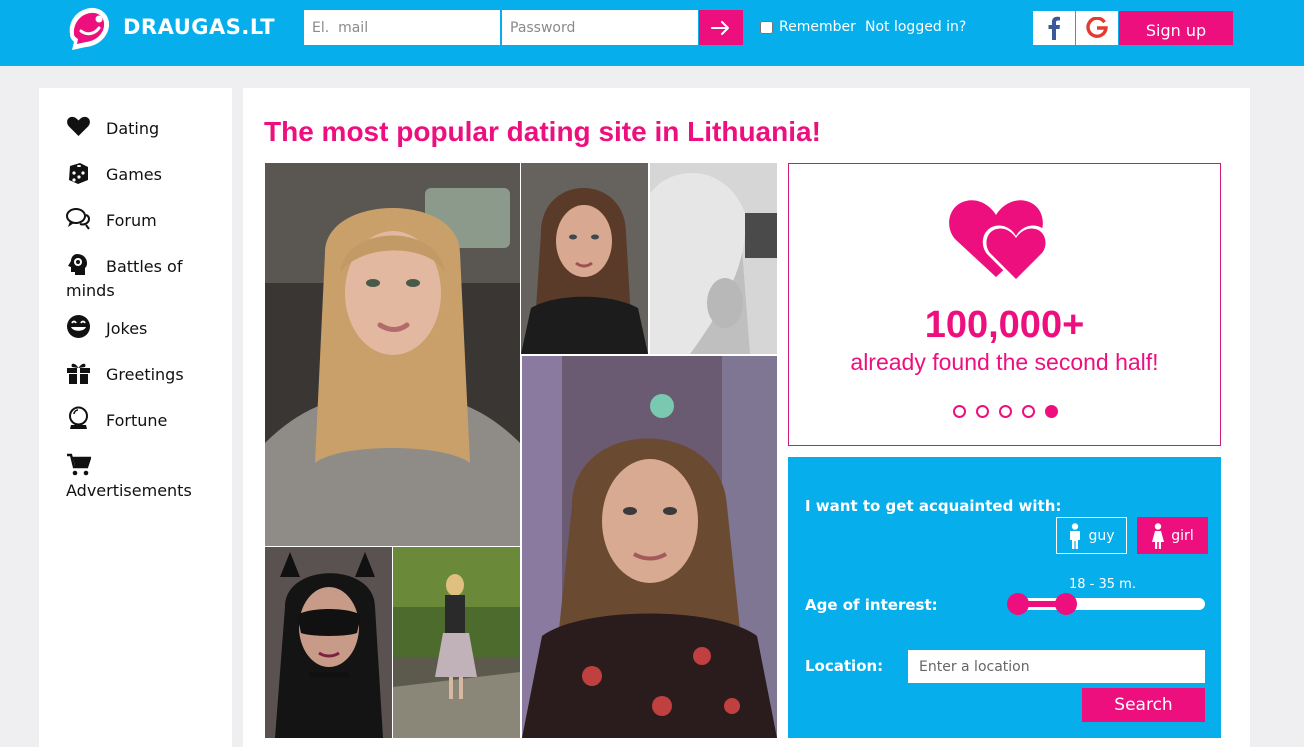 This screenshot has width=1304, height=747. I want to click on sidebar-item-advertisements: Advertisements, so click(146, 476).